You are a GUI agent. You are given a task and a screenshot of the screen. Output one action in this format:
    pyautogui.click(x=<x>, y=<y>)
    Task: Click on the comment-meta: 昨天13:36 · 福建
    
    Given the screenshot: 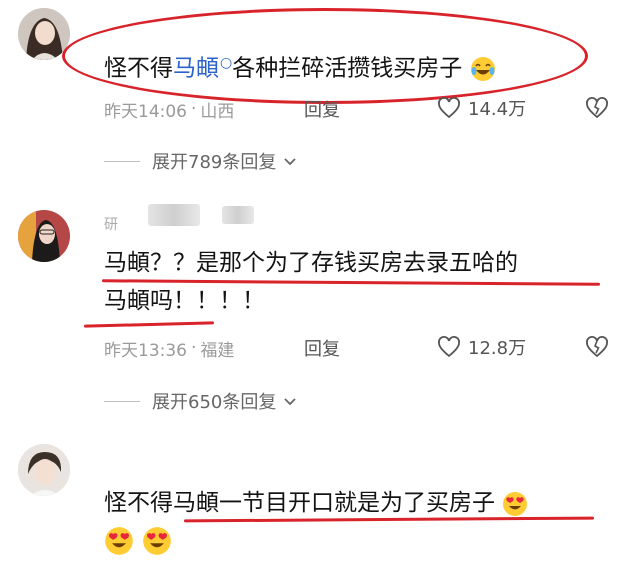 What is the action you would take?
    pyautogui.click(x=169, y=348)
    